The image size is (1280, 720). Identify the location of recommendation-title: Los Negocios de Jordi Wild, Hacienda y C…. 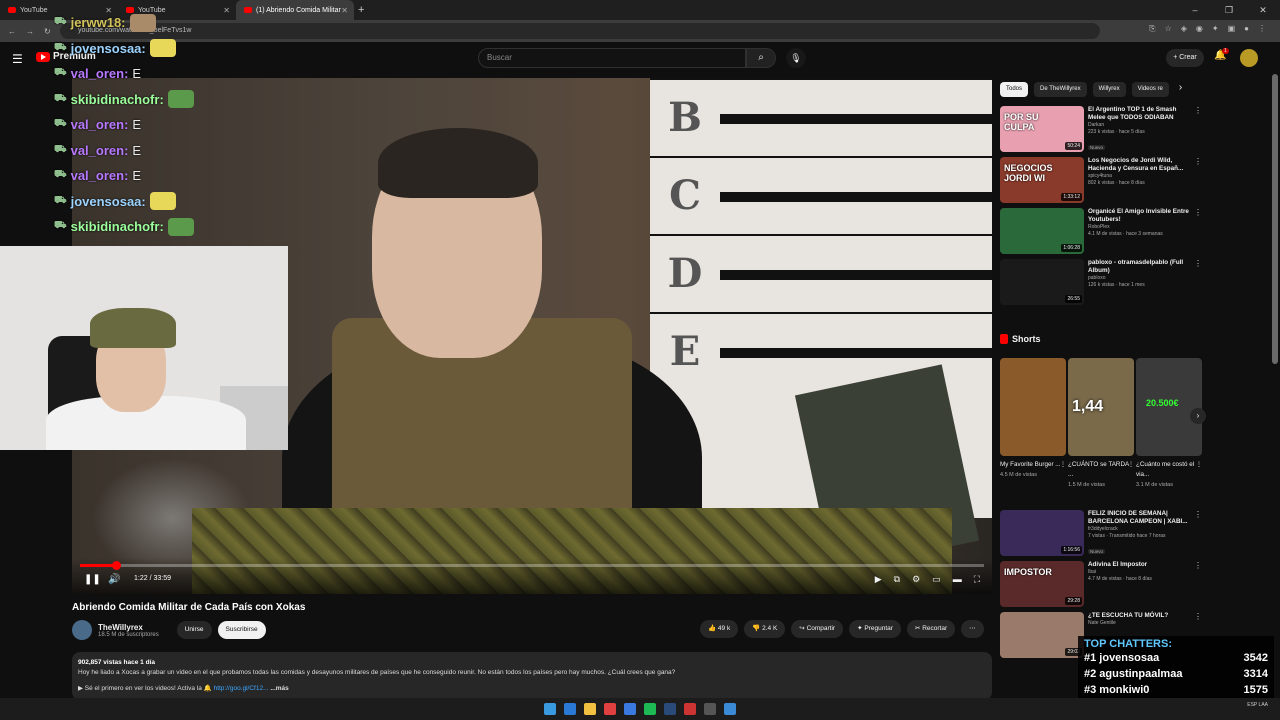
(1140, 165).